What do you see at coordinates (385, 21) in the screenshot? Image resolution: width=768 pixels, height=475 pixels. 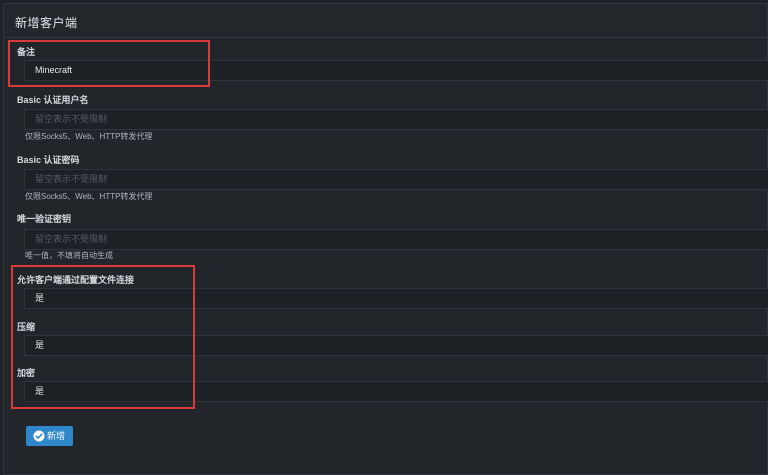 I see `card-header: 新增客户端` at bounding box center [385, 21].